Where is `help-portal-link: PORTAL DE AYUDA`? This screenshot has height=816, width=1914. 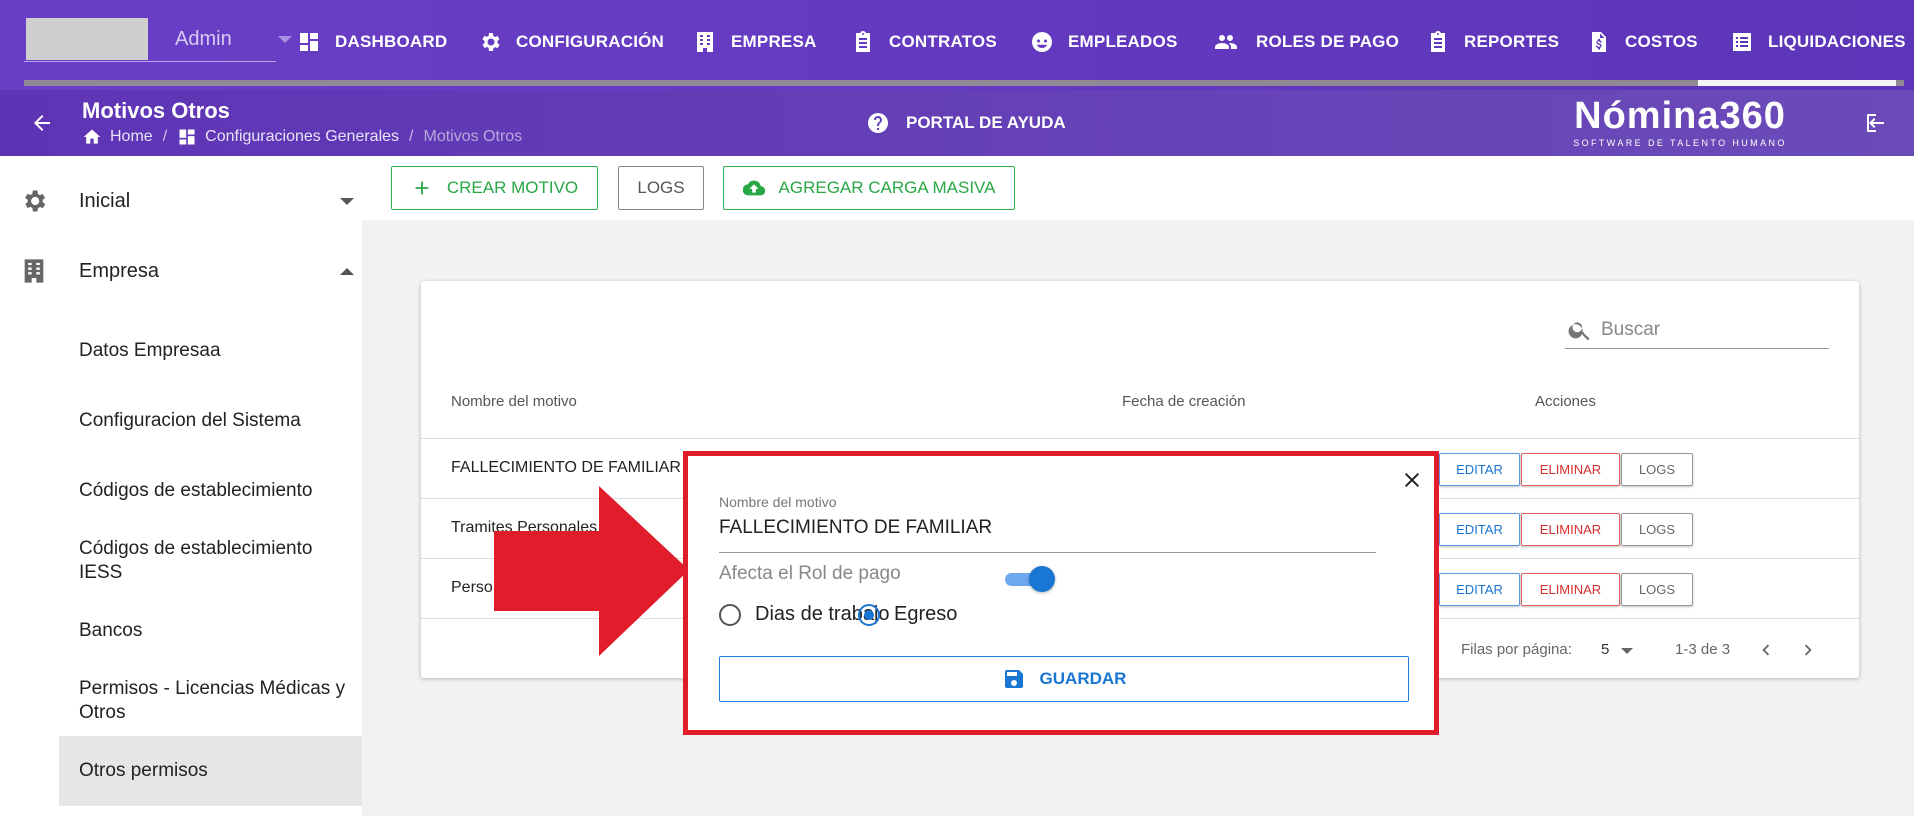
help-portal-link: PORTAL DE AYUDA is located at coordinates (966, 123).